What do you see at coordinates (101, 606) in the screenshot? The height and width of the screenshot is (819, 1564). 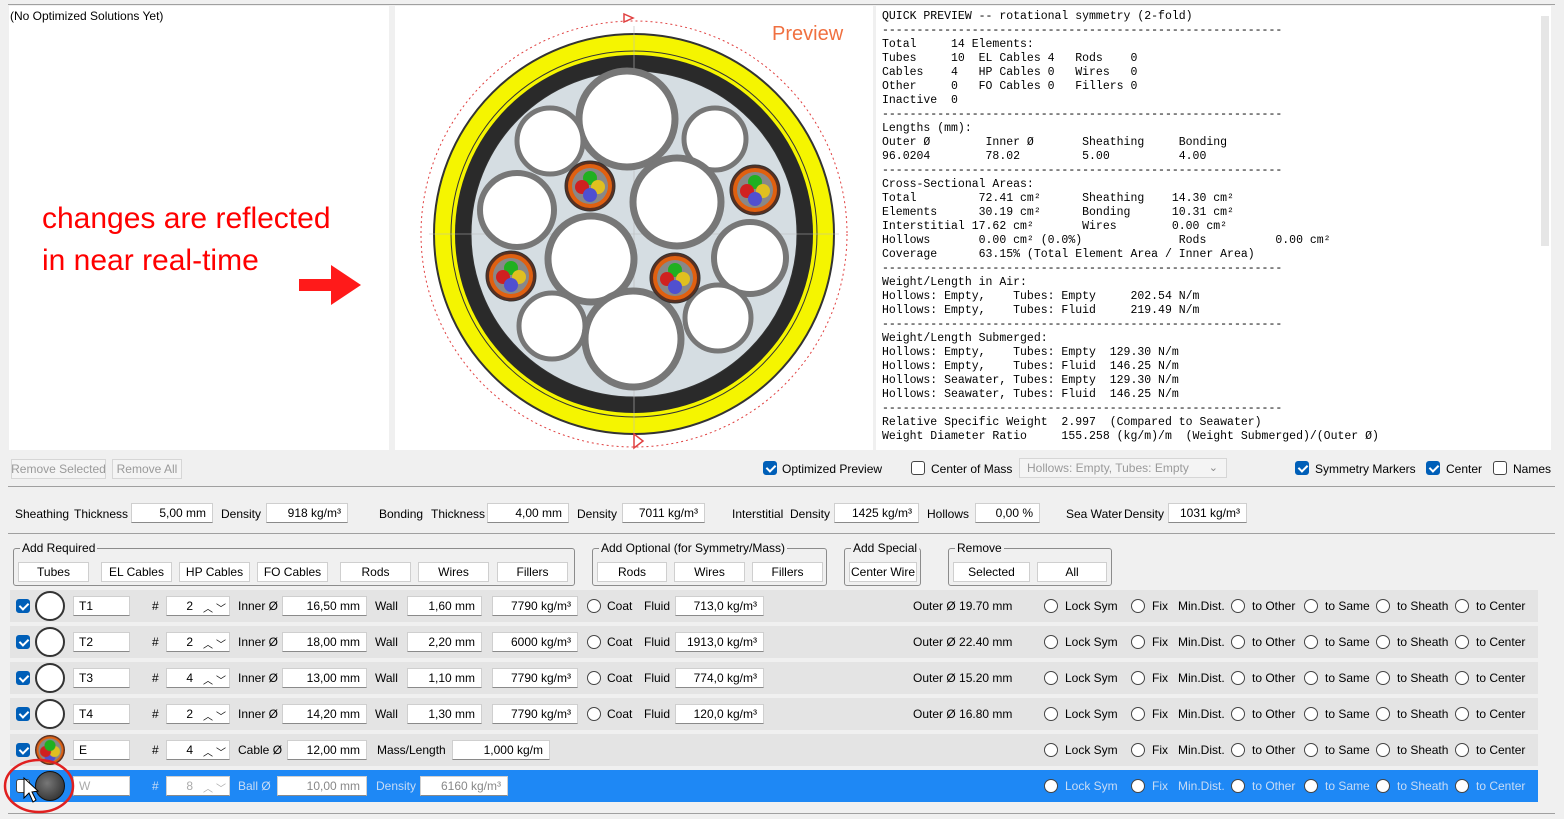 I see `element-name-input: T1` at bounding box center [101, 606].